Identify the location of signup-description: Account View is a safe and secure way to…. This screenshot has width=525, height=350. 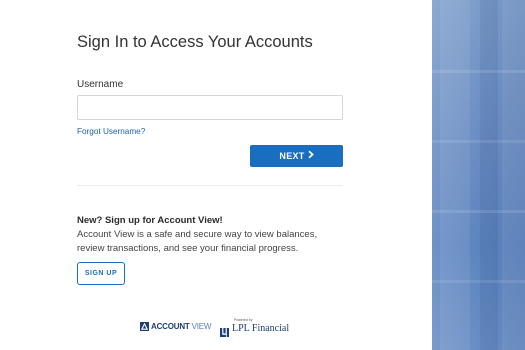
(197, 241).